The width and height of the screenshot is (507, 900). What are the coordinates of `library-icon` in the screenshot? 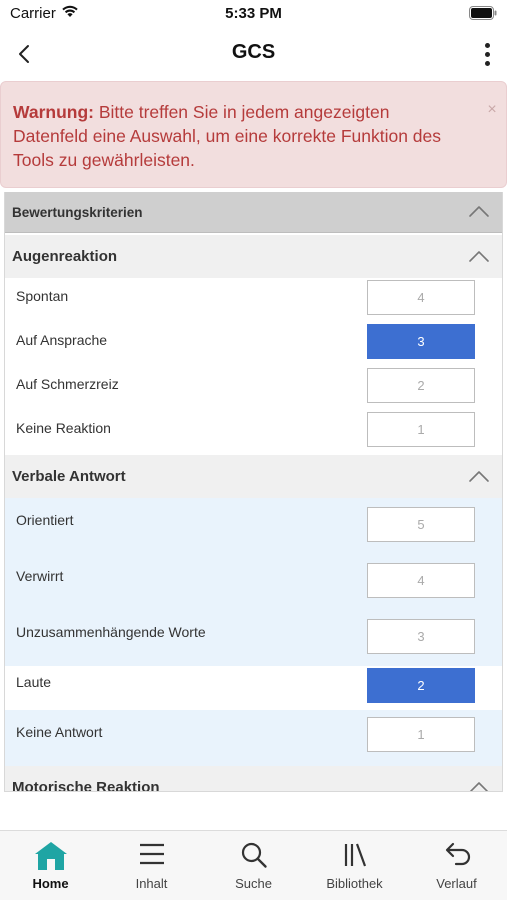 It's located at (354, 855).